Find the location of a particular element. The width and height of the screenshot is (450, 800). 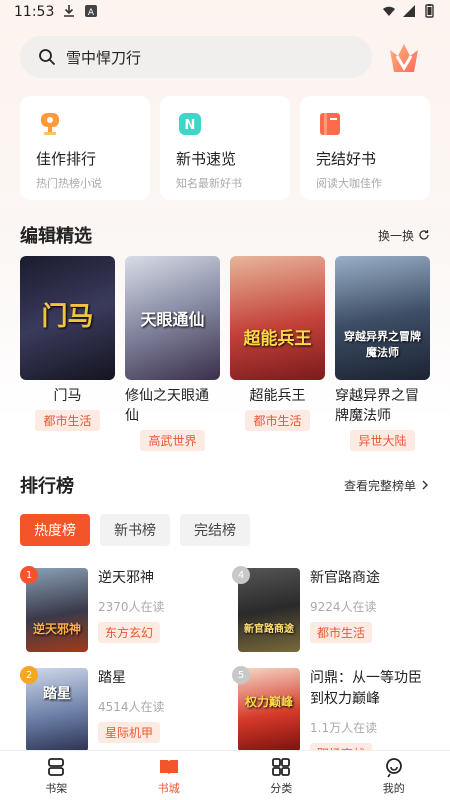

ranking-item: 1 逆天邪神 逆天邪神 2370人在读 东方玄幻 is located at coordinates (120, 610).